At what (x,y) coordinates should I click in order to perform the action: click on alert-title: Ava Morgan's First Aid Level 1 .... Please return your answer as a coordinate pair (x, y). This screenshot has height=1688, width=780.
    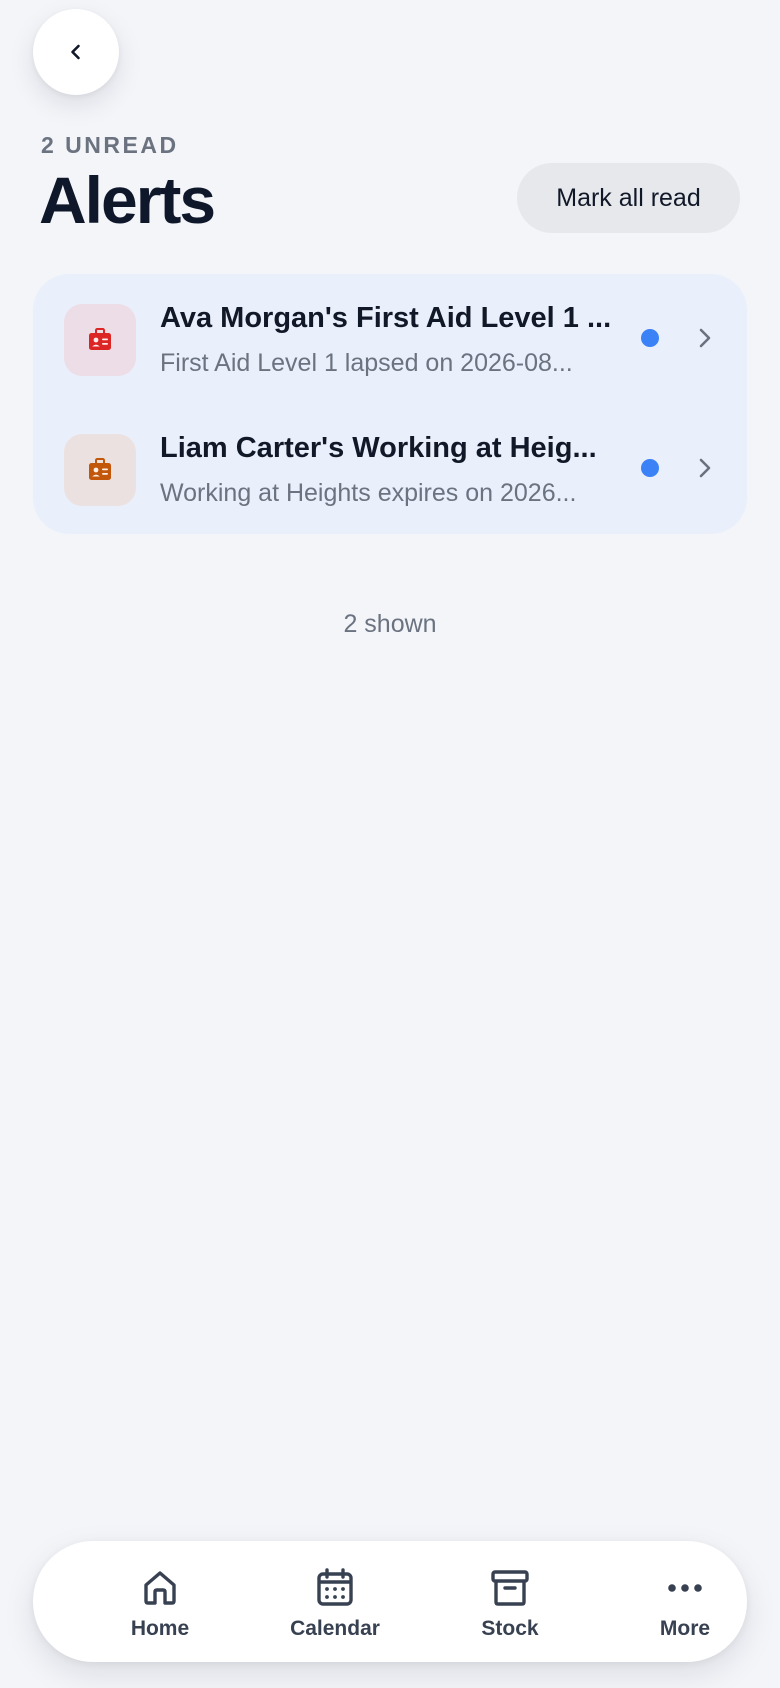
    Looking at the image, I should click on (386, 318).